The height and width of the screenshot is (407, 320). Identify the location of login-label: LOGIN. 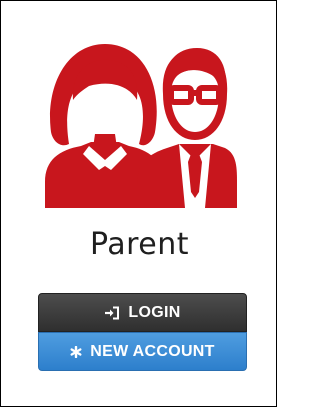
(154, 312).